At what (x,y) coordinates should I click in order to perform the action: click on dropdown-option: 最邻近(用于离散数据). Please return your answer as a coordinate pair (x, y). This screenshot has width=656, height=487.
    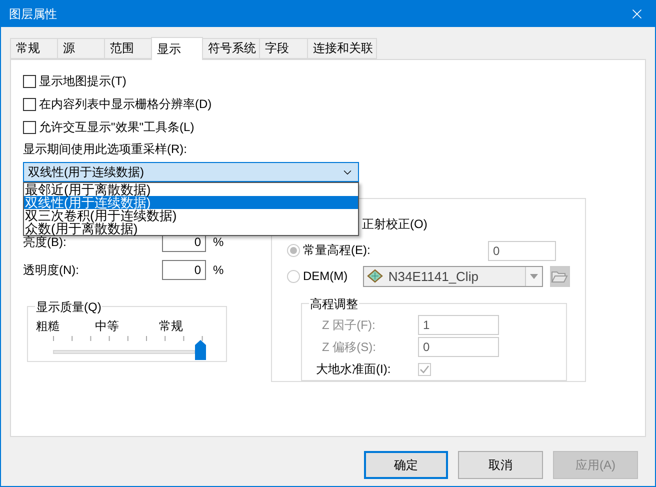
    Looking at the image, I should click on (191, 189).